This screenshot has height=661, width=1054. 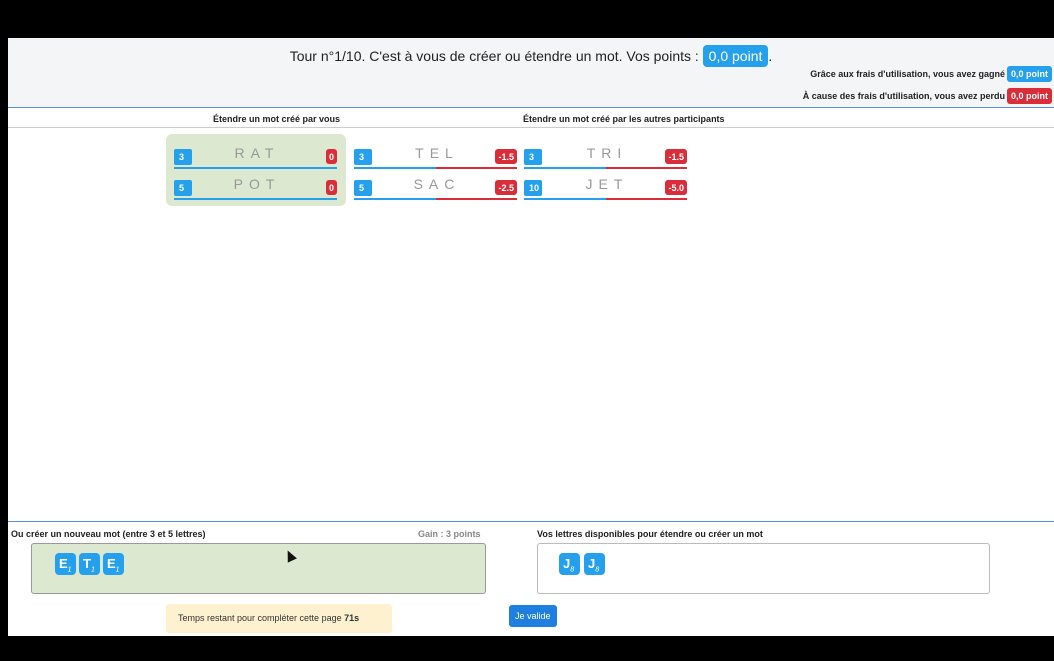 I want to click on word-letters: SAC, so click(x=437, y=184).